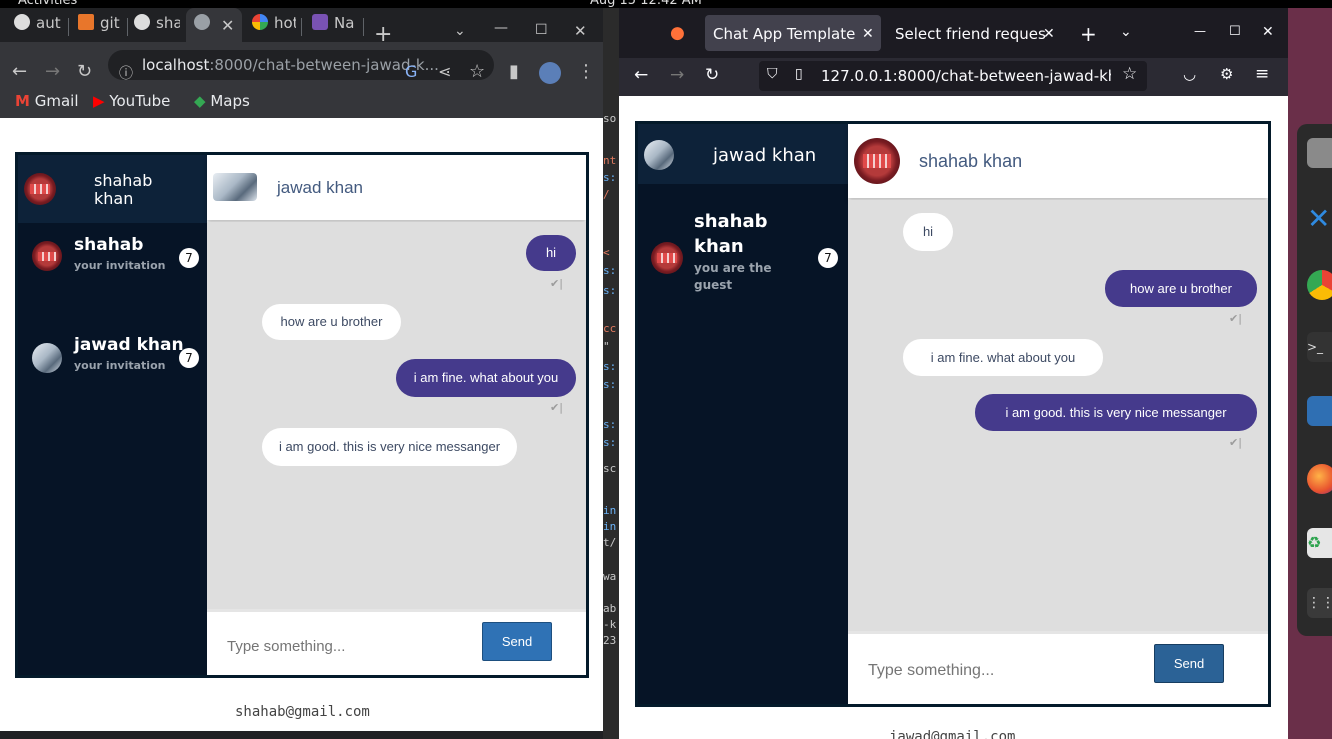 The image size is (1332, 739). I want to click on tab-search-icon: ⌄, so click(460, 31).